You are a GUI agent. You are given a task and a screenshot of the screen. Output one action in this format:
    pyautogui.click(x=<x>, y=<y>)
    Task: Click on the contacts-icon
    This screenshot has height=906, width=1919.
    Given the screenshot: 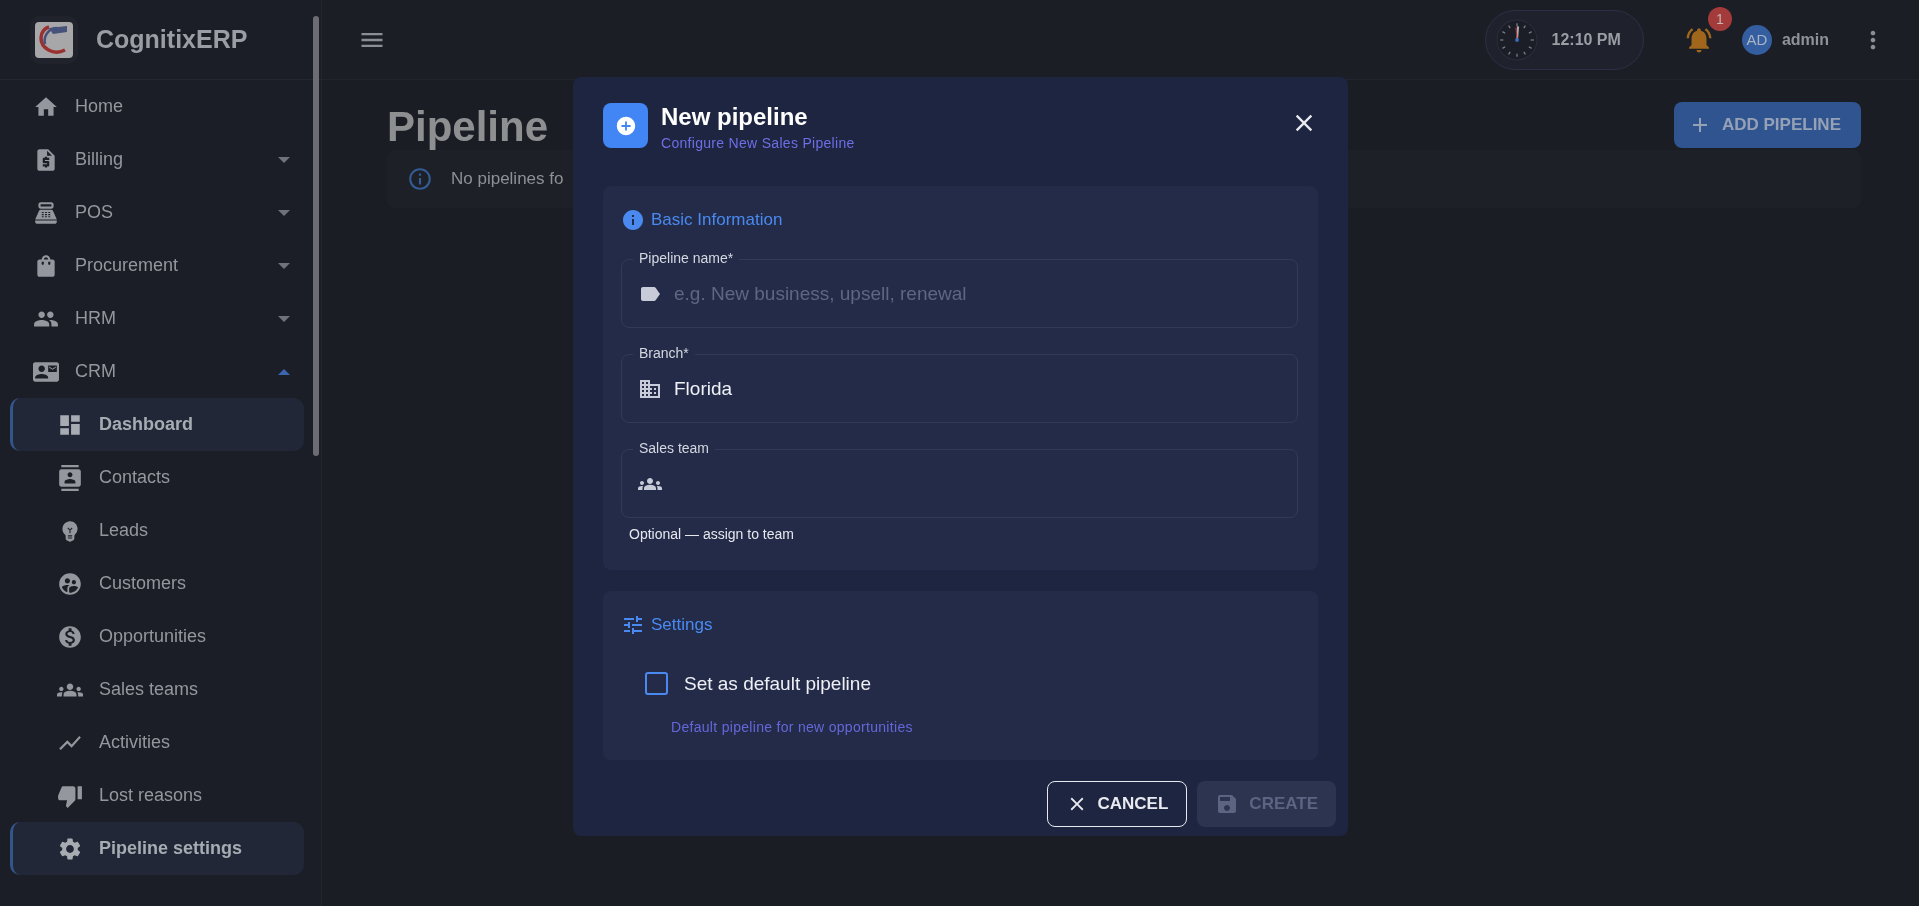 What is the action you would take?
    pyautogui.click(x=70, y=477)
    